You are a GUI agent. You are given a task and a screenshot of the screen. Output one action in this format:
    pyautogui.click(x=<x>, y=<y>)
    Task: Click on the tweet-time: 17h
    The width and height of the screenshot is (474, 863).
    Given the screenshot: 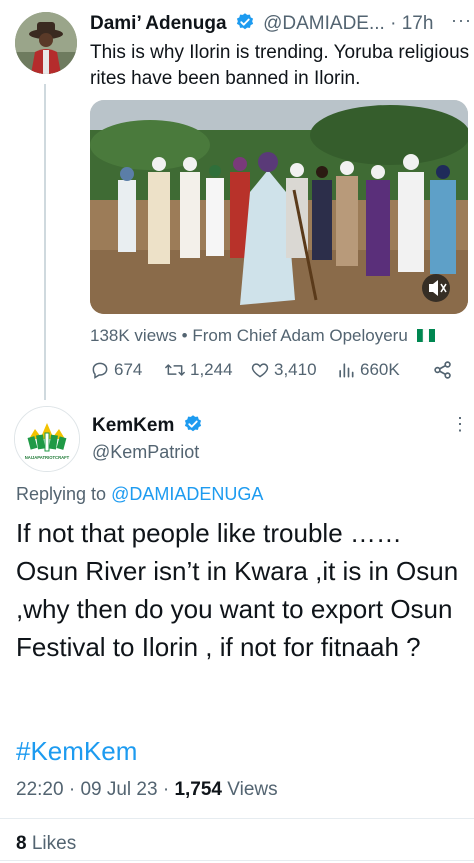 What is the action you would take?
    pyautogui.click(x=418, y=23)
    